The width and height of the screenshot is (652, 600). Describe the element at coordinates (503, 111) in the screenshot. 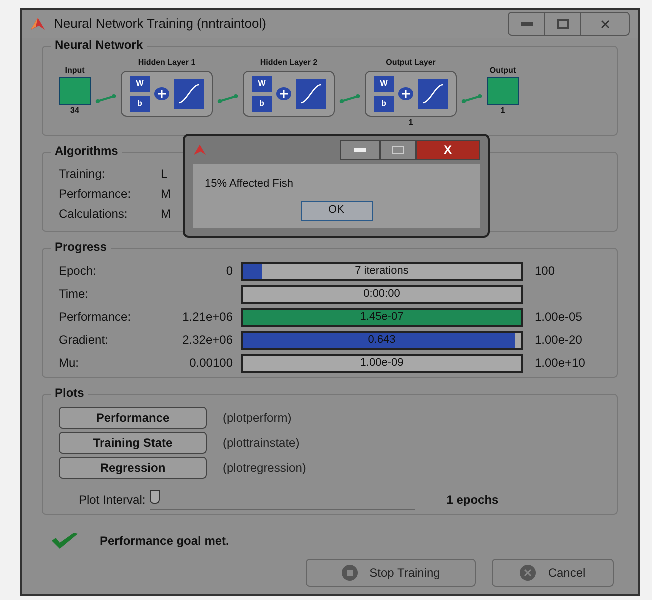

I see `terminal-size: 1` at that location.